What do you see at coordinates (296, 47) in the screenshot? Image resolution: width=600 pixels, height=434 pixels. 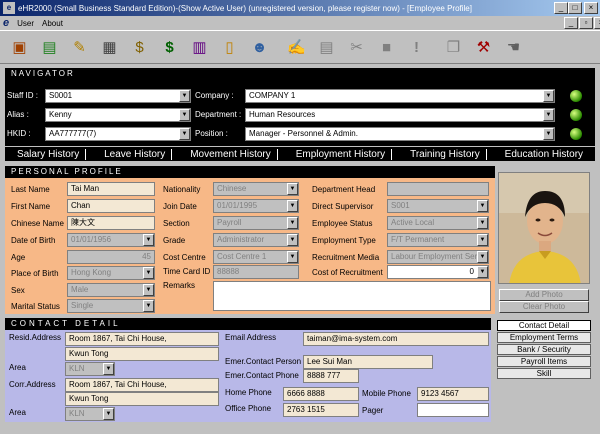 I see `pen-write-icon: ✍` at bounding box center [296, 47].